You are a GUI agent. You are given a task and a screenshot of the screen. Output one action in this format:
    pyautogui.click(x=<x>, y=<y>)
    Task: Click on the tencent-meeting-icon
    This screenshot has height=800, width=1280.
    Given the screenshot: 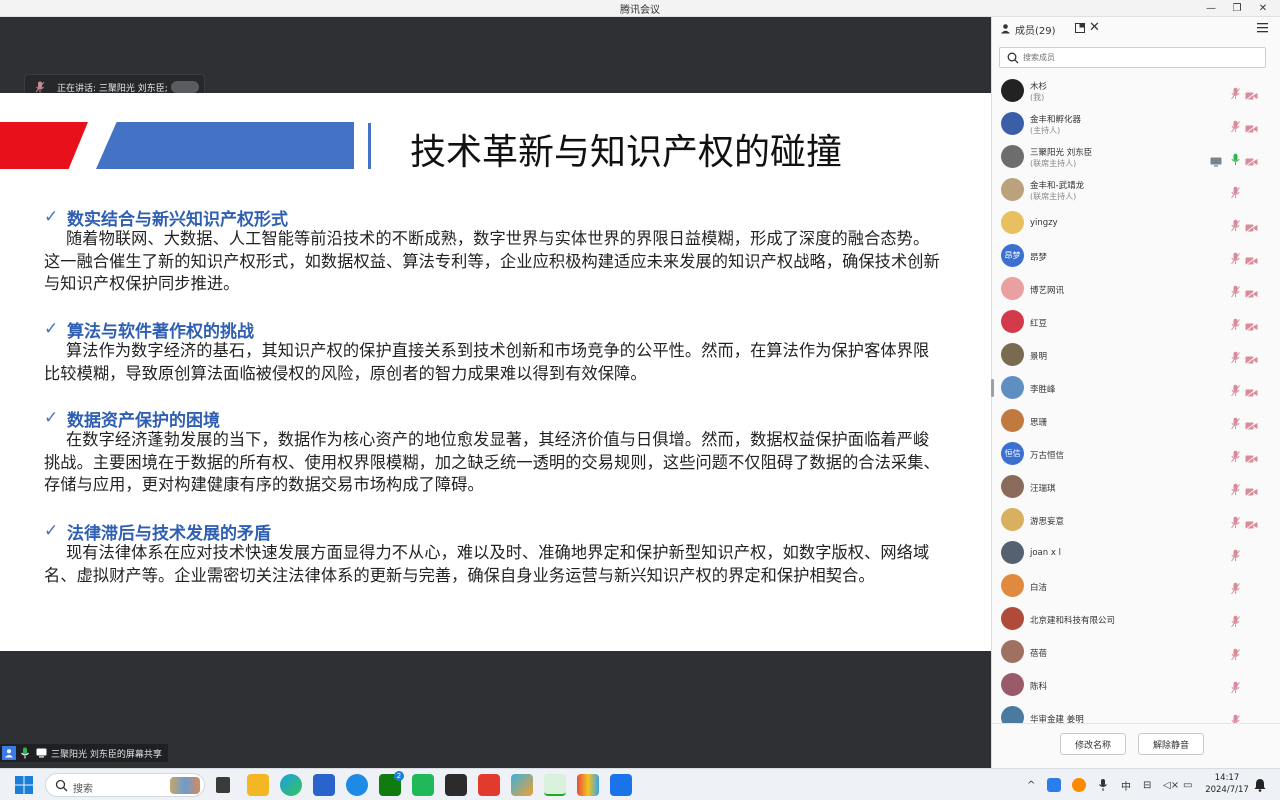 What is the action you would take?
    pyautogui.click(x=621, y=785)
    